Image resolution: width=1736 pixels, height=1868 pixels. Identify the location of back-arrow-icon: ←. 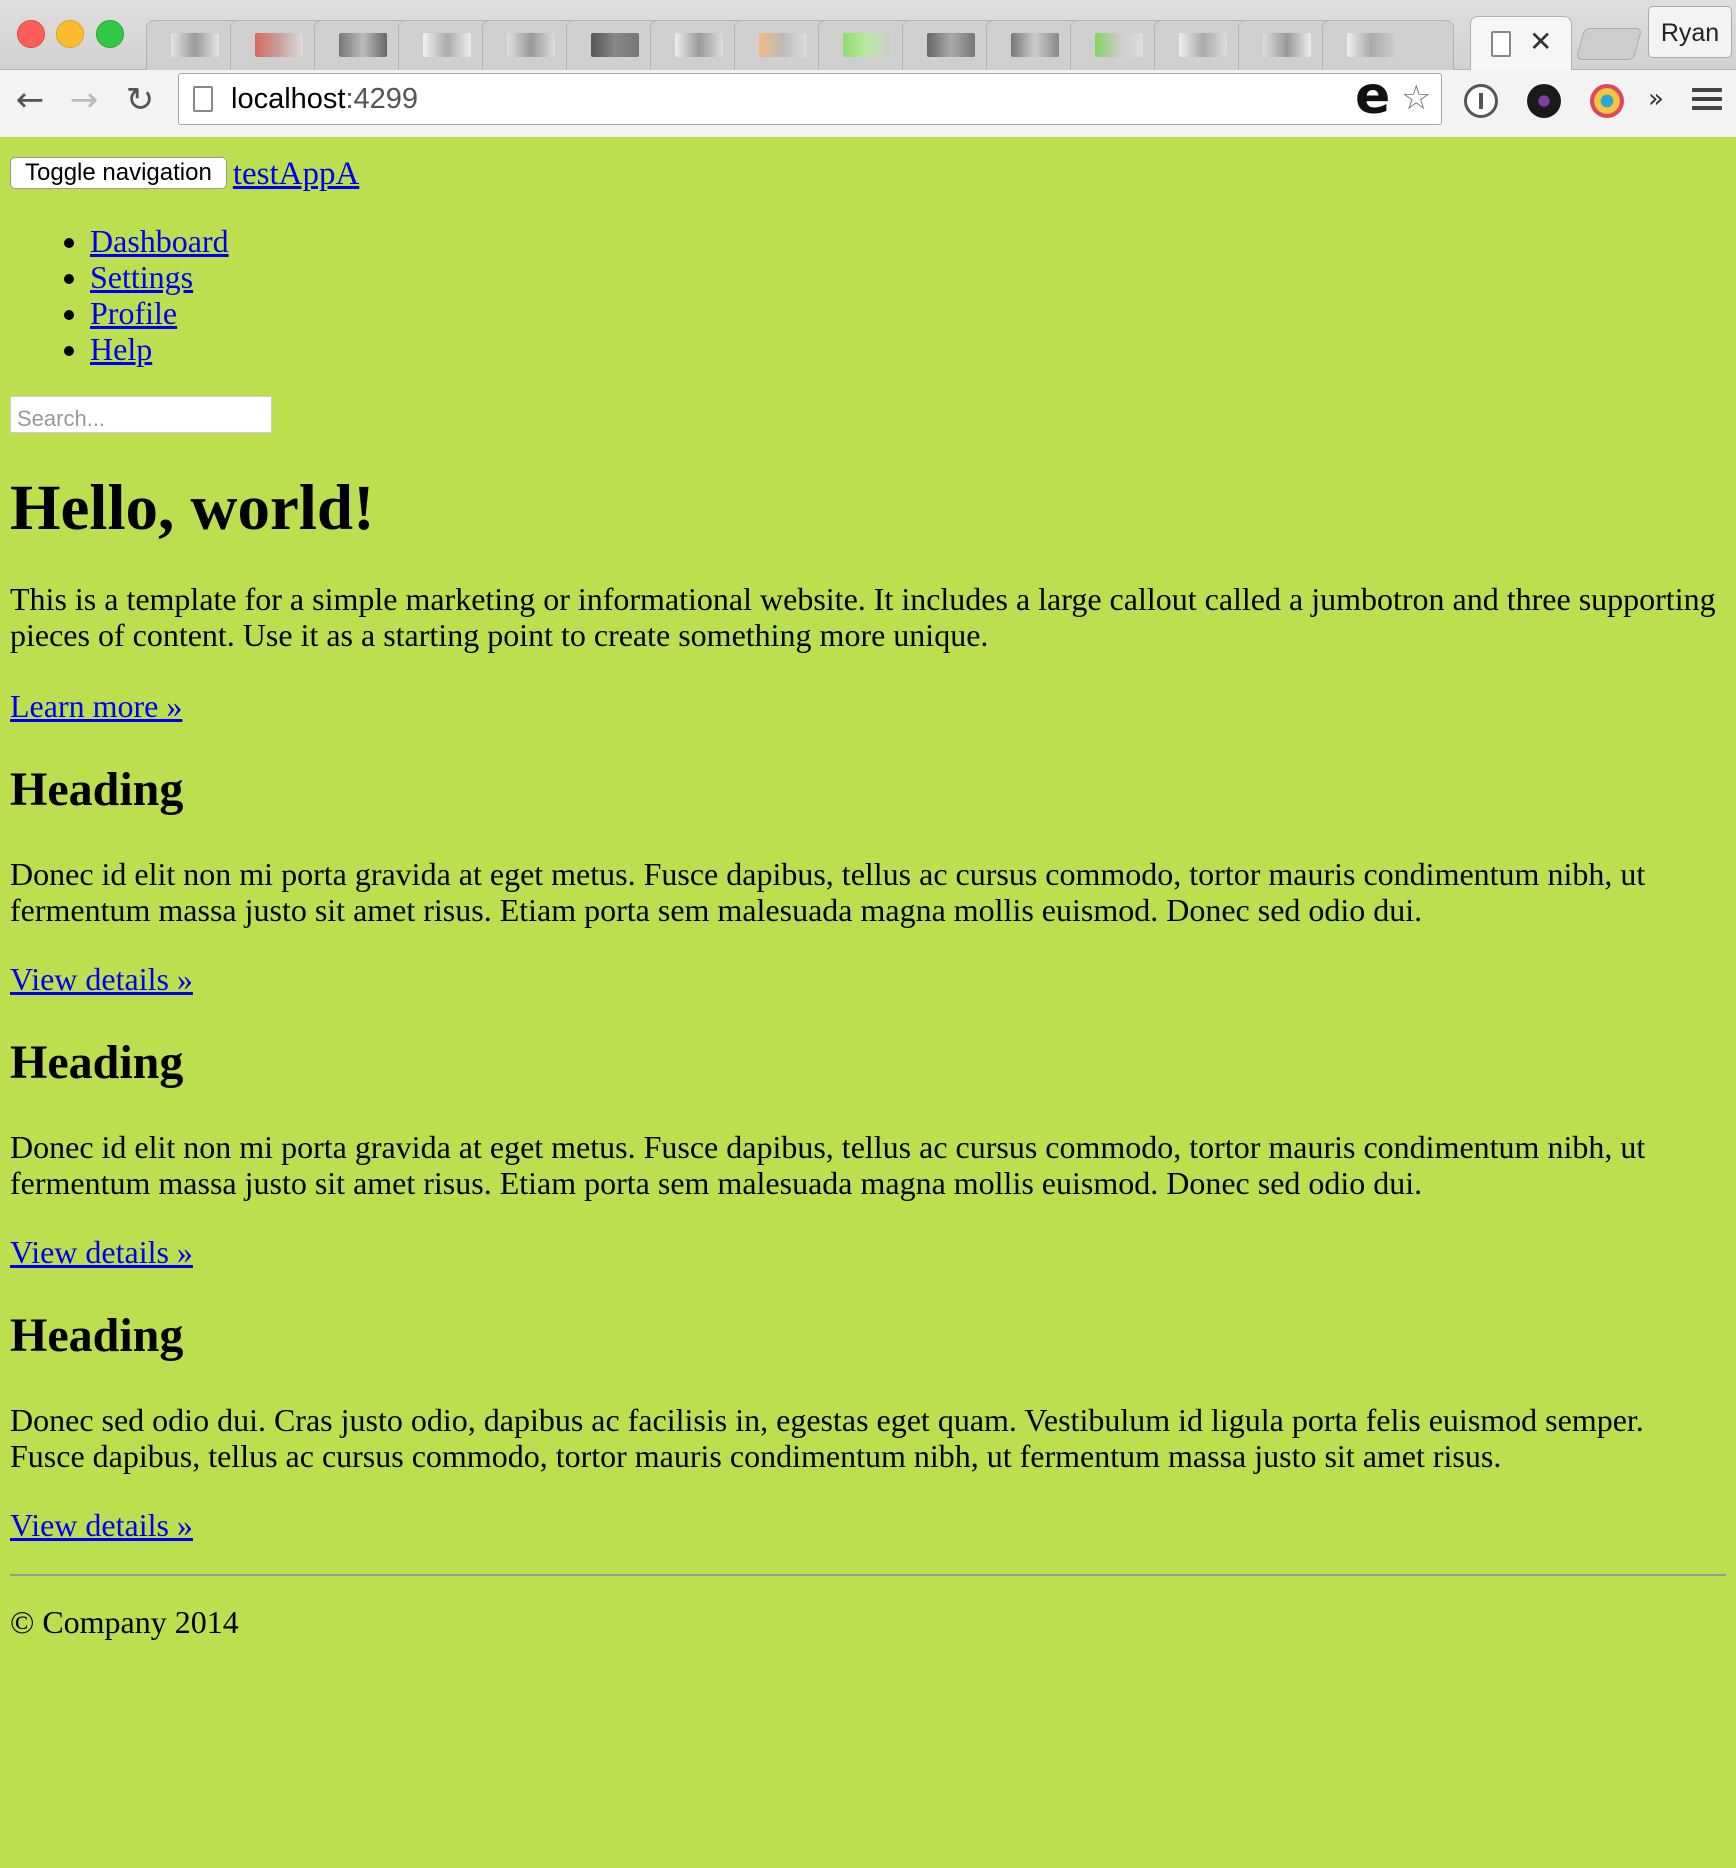
(30, 100).